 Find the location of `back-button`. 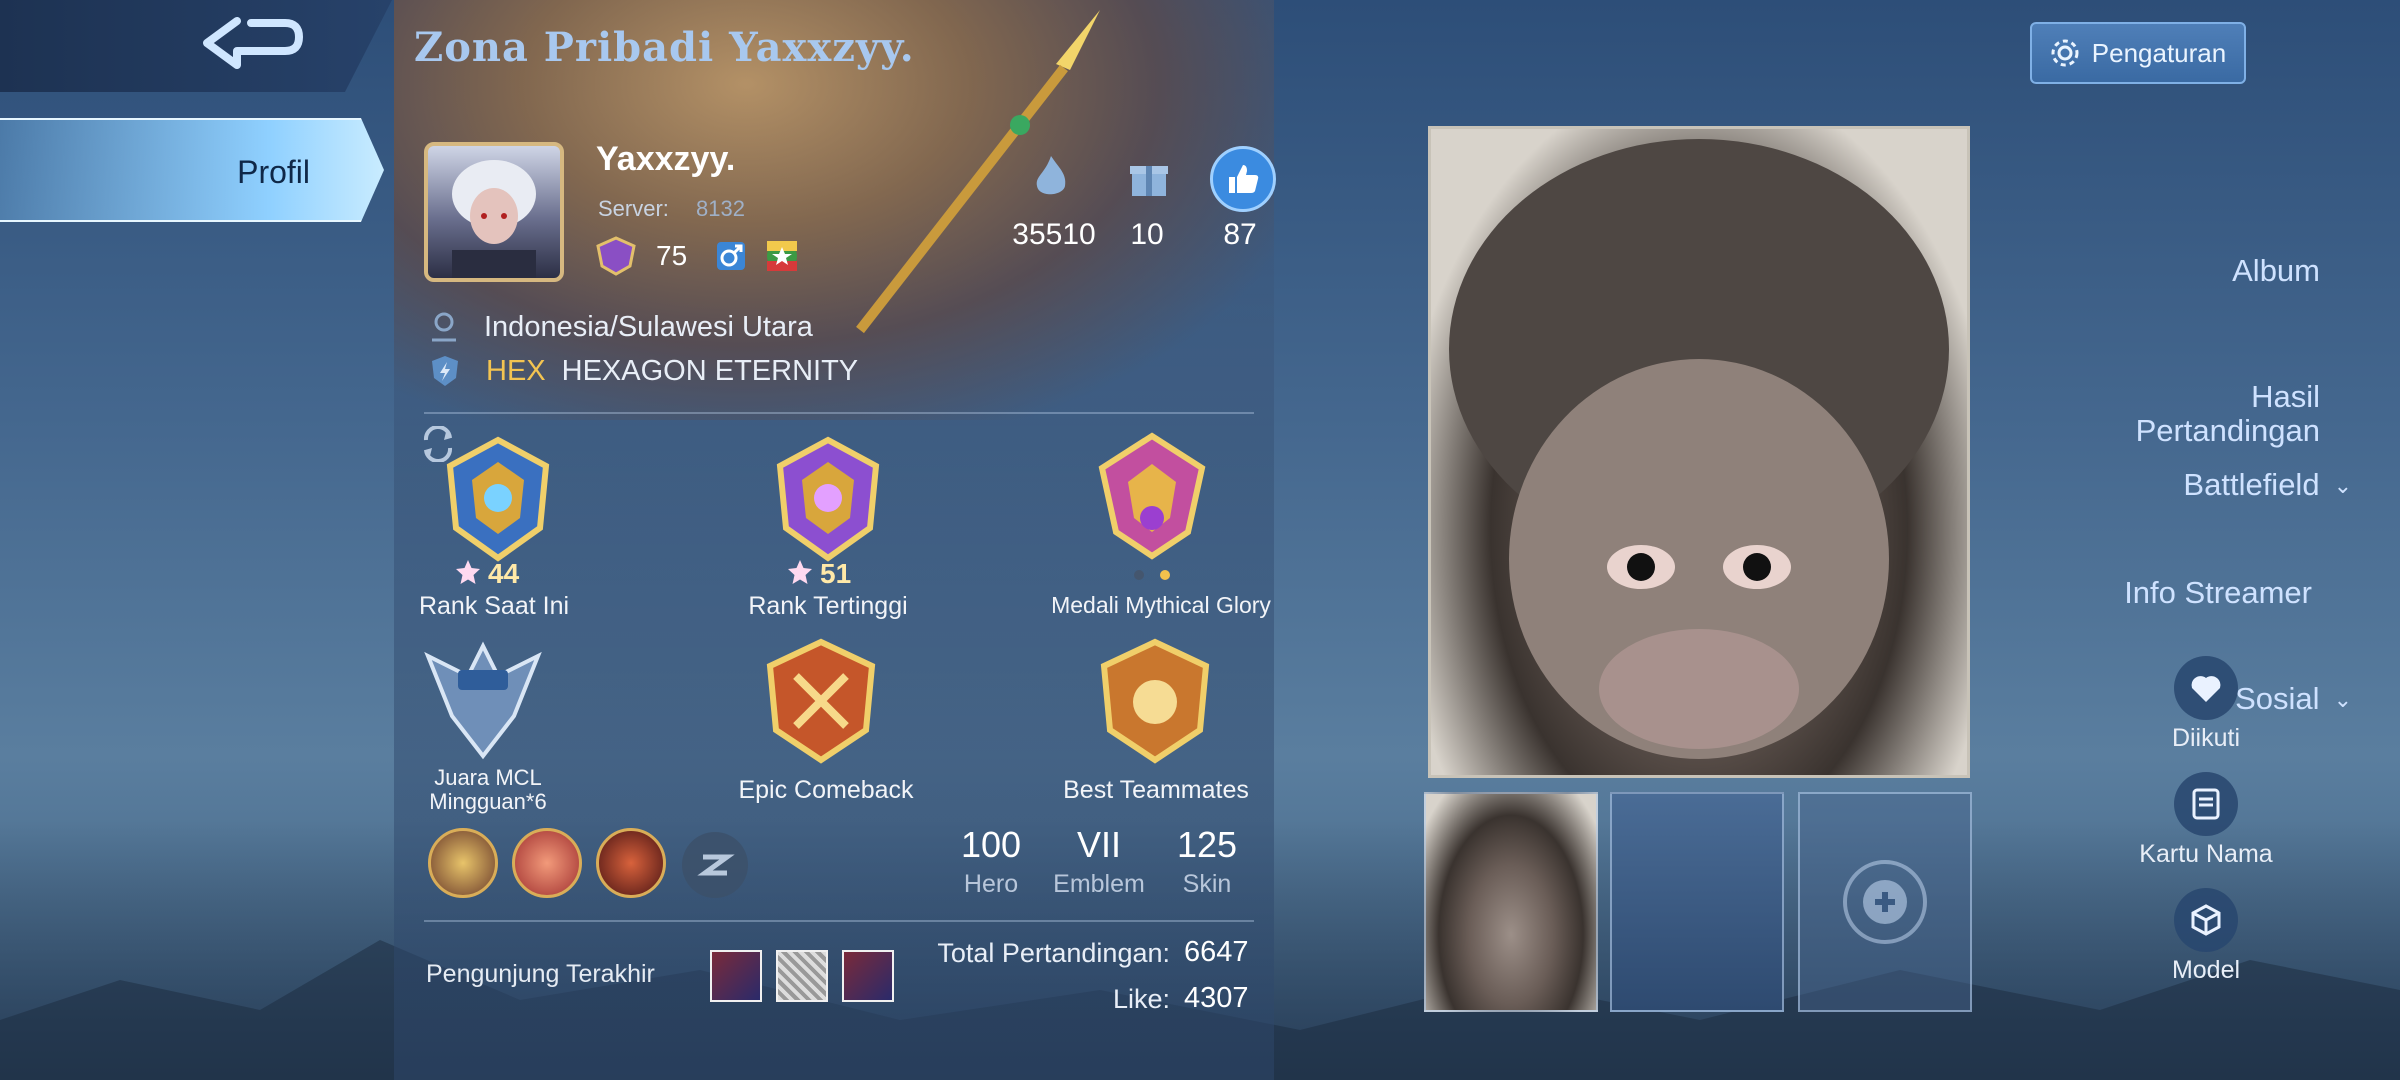

back-button is located at coordinates (254, 46).